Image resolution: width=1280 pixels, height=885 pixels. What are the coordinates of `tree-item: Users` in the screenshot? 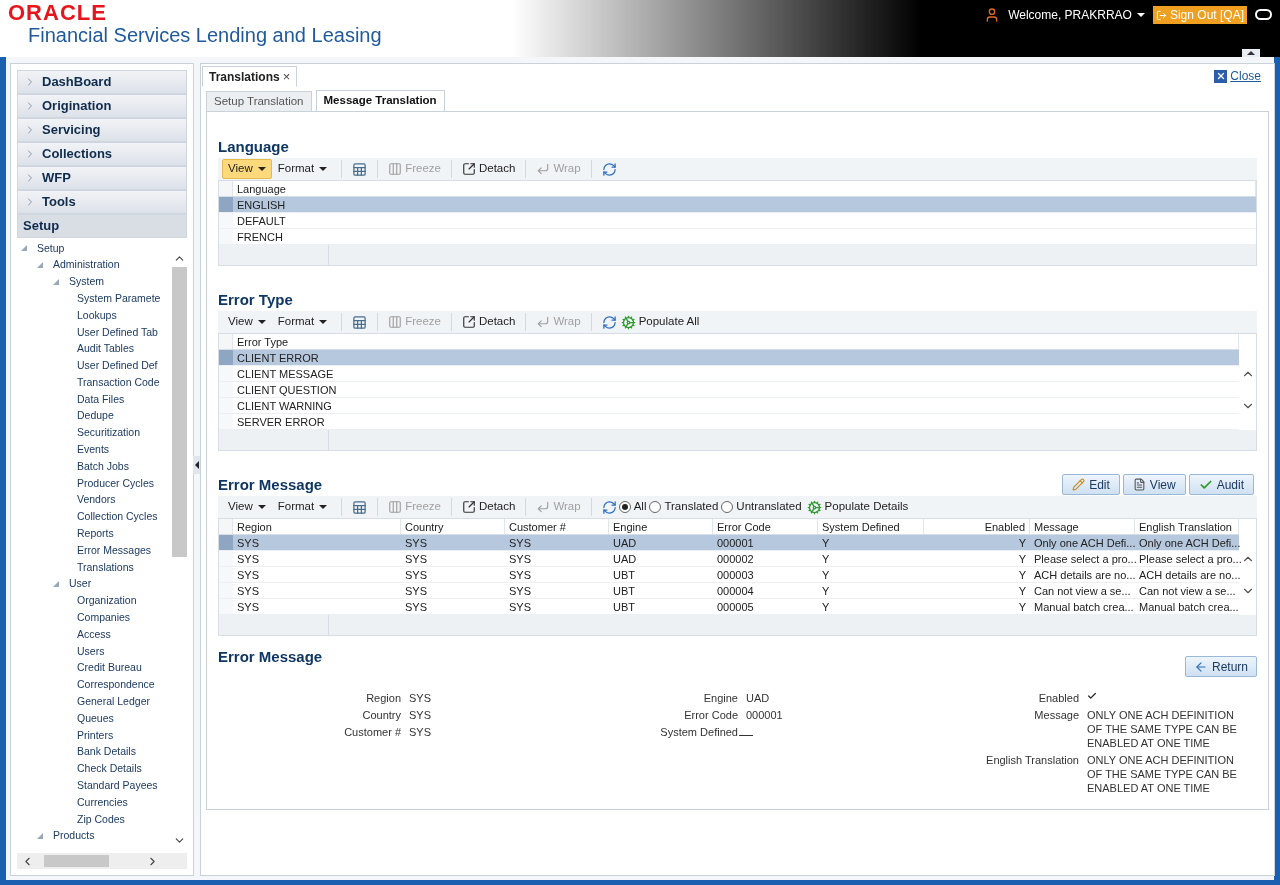 It's located at (91, 651).